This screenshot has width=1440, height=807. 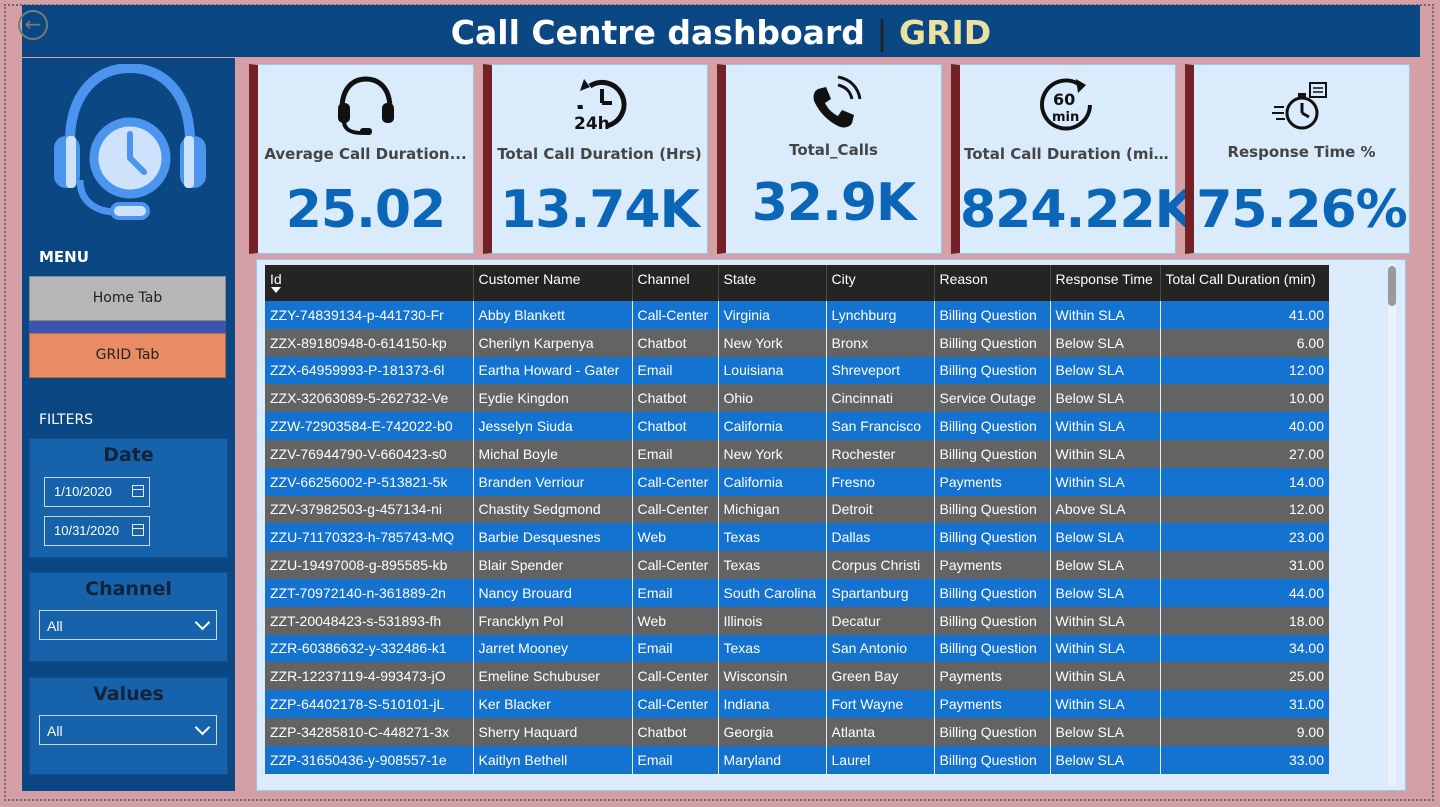 What do you see at coordinates (365, 105) in the screenshot?
I see `headset-icon` at bounding box center [365, 105].